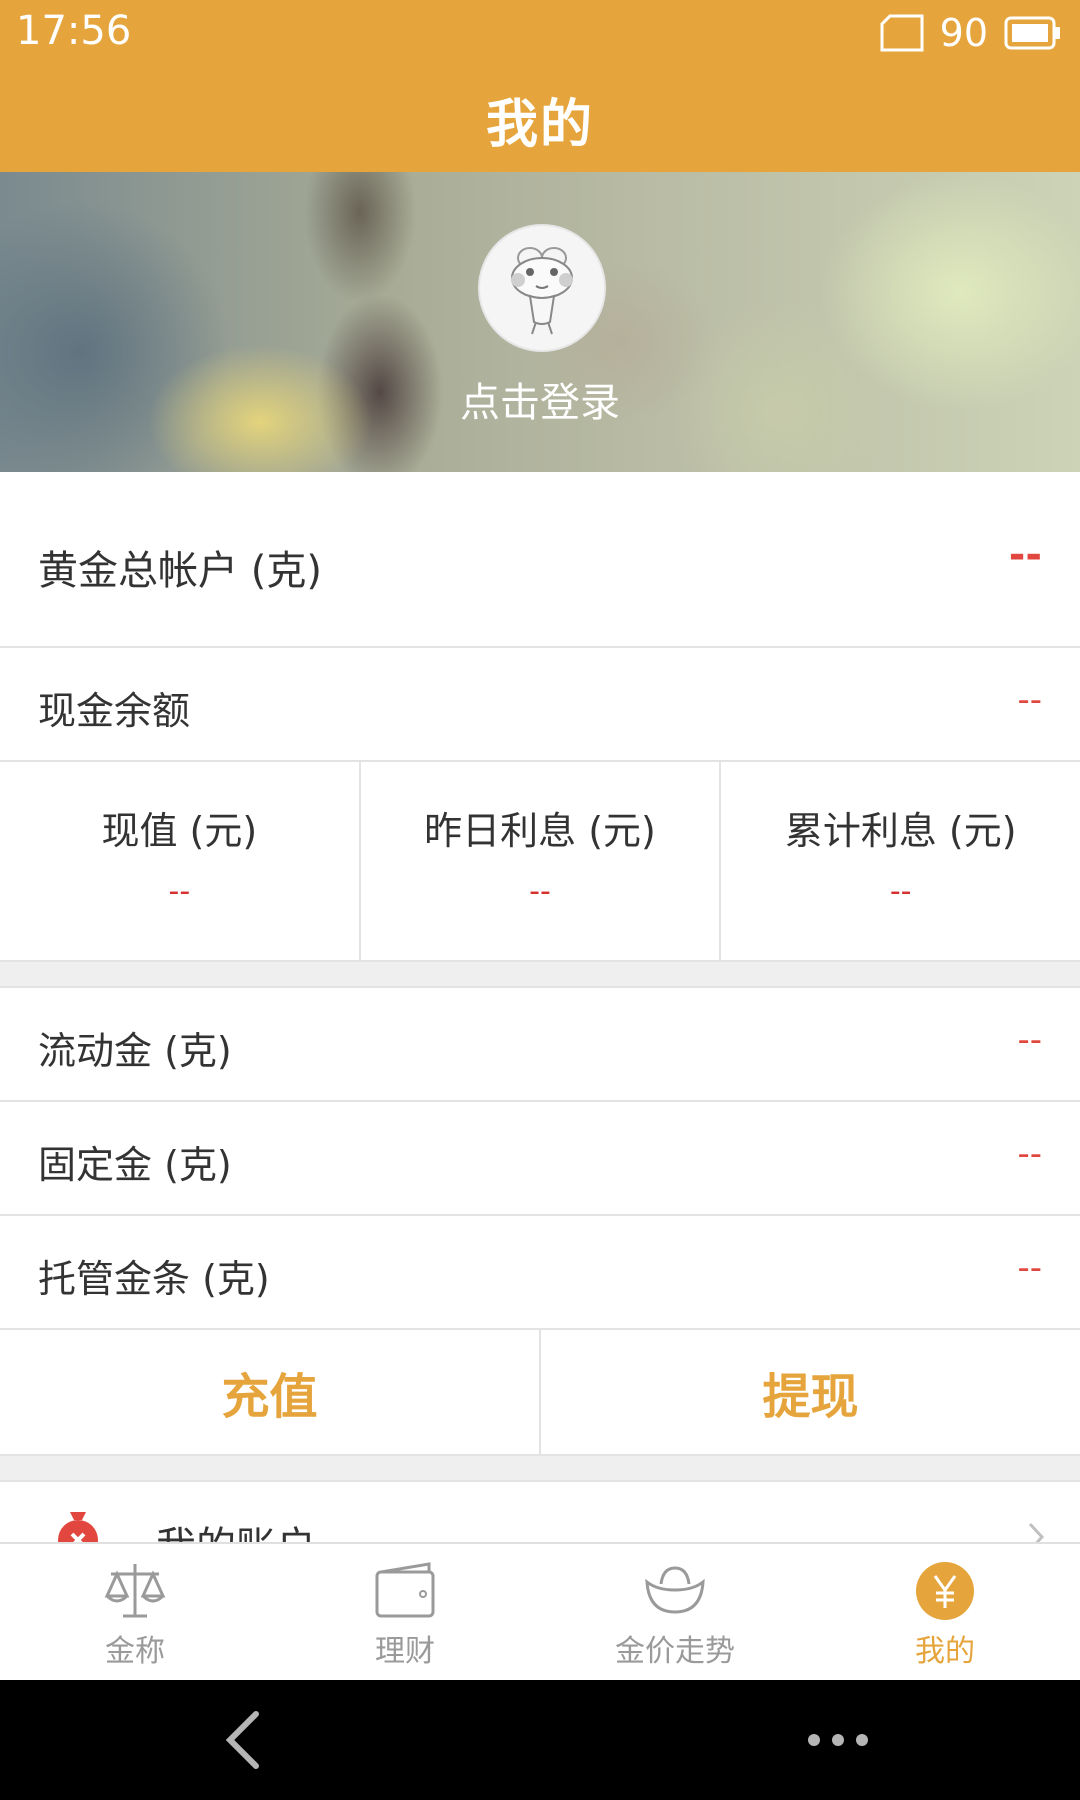 The height and width of the screenshot is (1800, 1080). Describe the element at coordinates (540, 705) in the screenshot. I see `cash-balance-row: 现金余额 --` at that location.